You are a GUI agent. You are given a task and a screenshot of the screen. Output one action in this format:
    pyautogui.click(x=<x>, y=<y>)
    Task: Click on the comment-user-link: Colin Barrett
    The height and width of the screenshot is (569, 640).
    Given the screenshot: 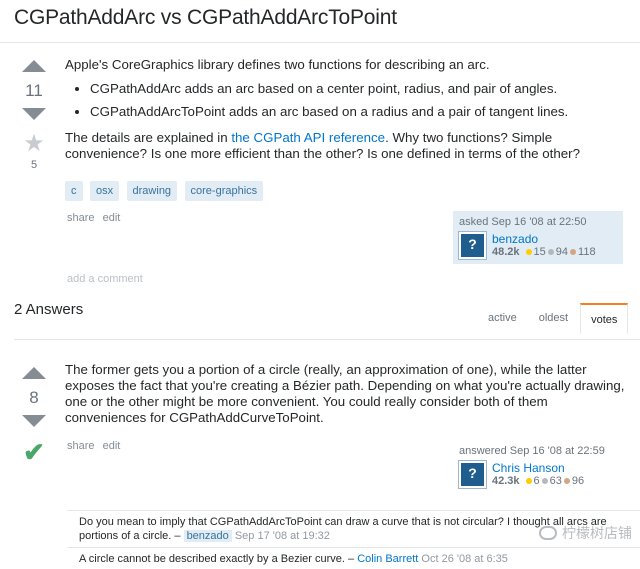 What is the action you would take?
    pyautogui.click(x=387, y=559)
    